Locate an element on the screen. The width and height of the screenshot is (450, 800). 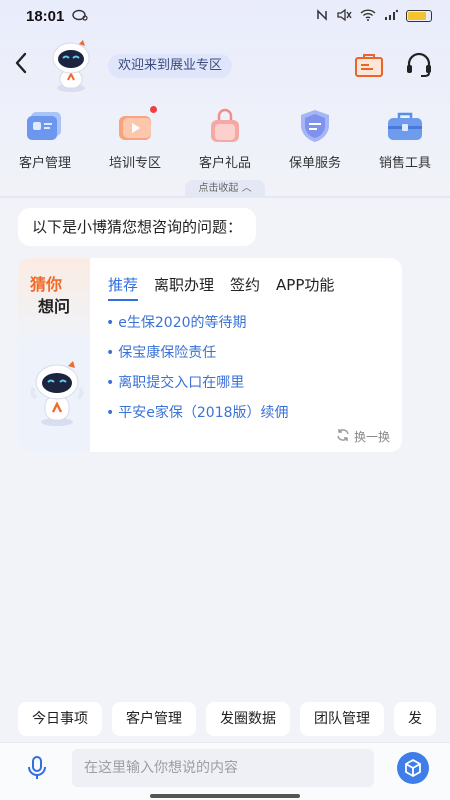
notification-dot is located at coordinates (153, 109).